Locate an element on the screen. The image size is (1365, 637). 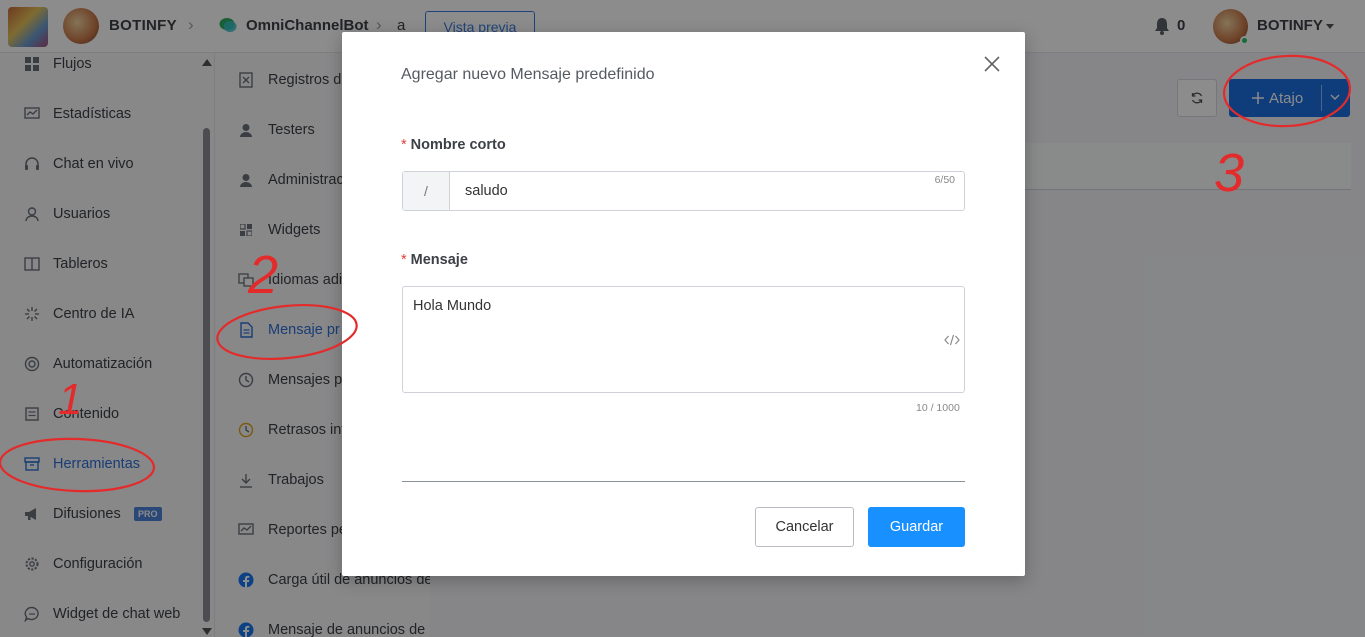
message-label-text: Mensaje is located at coordinates (439, 260).